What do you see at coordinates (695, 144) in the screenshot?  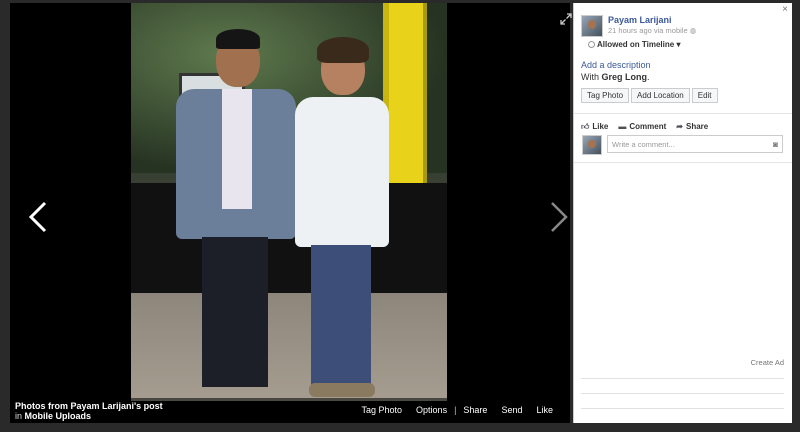 I see `comment-input: Write a comment... ◙` at bounding box center [695, 144].